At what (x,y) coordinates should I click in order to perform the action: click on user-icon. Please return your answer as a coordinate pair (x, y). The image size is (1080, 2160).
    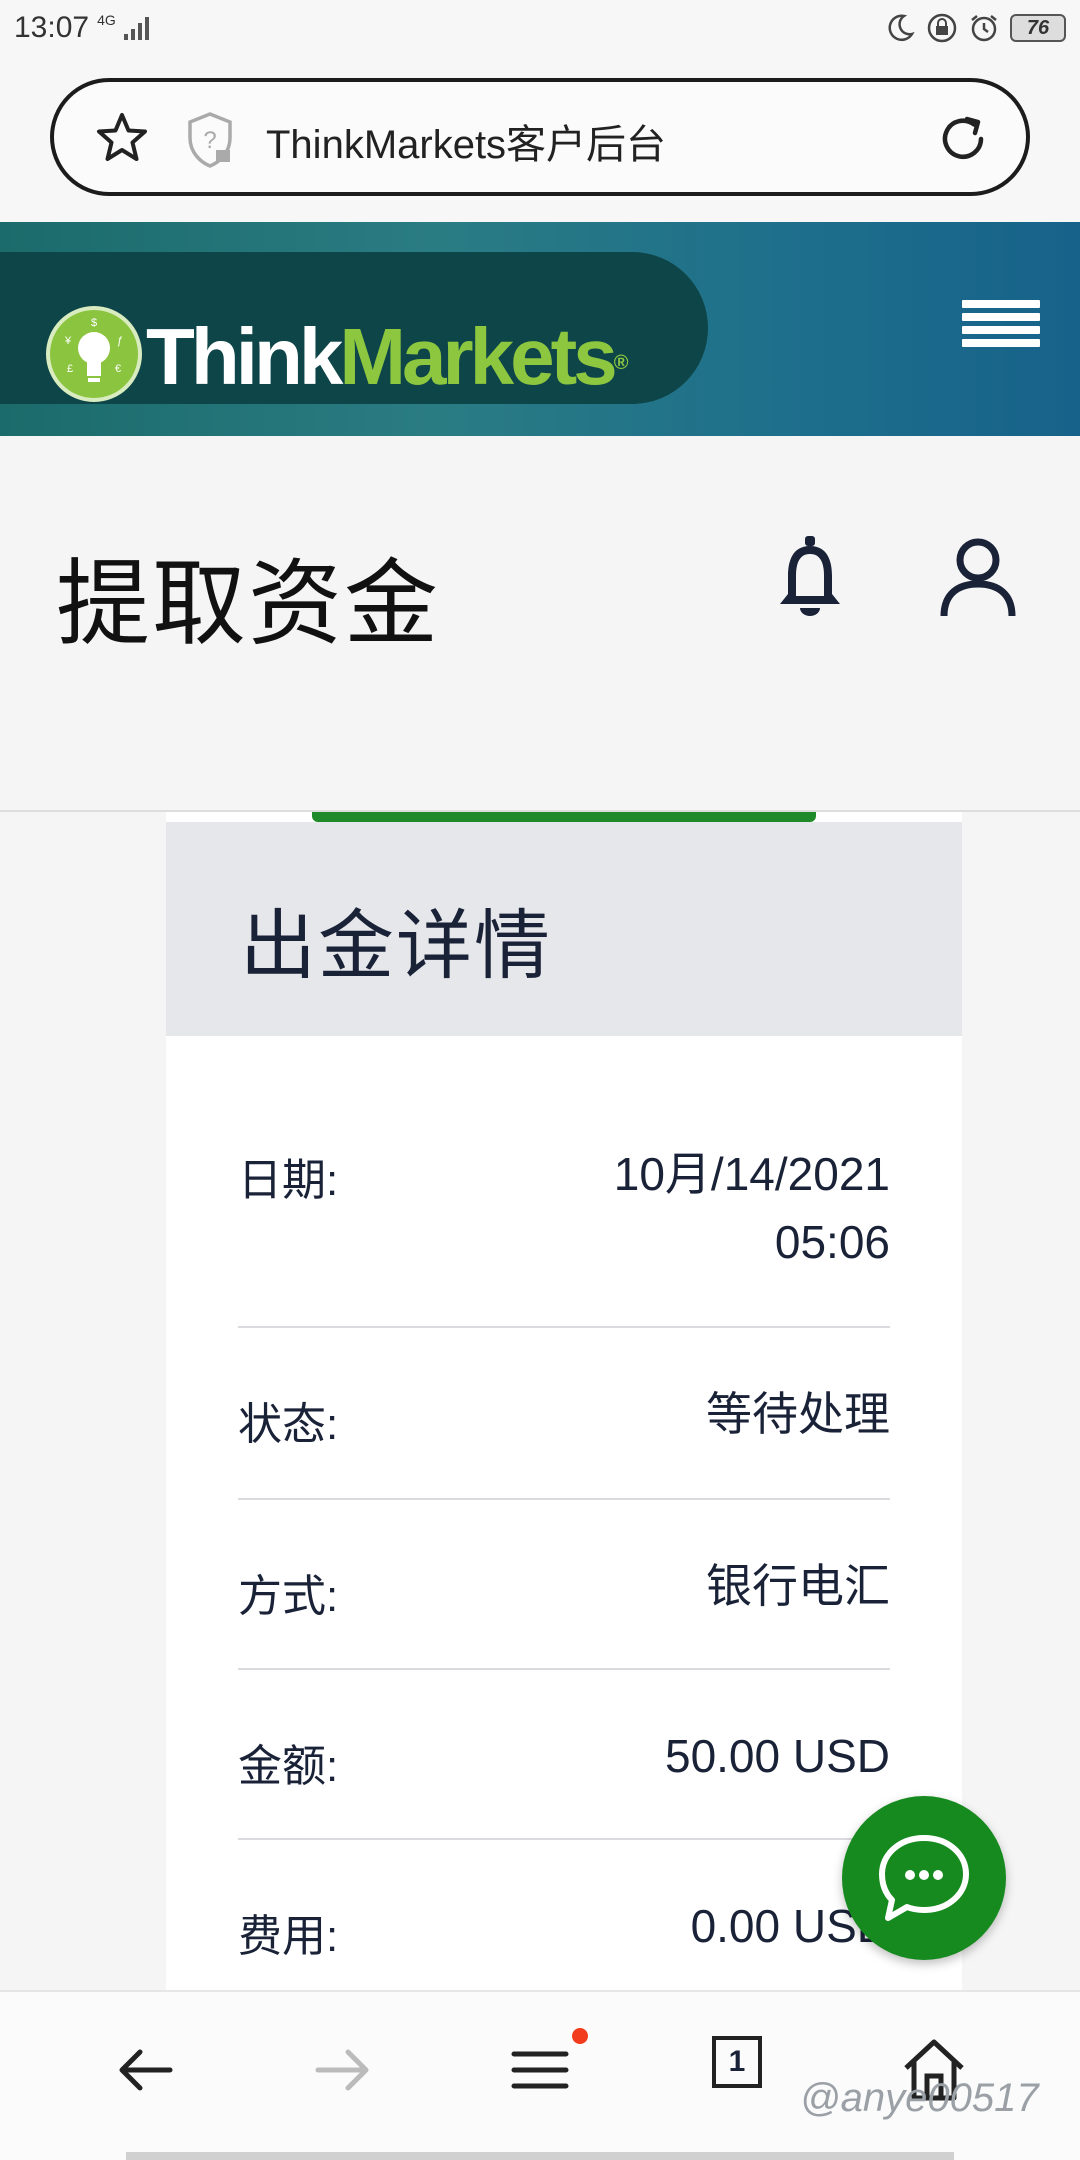
    Looking at the image, I should click on (978, 578).